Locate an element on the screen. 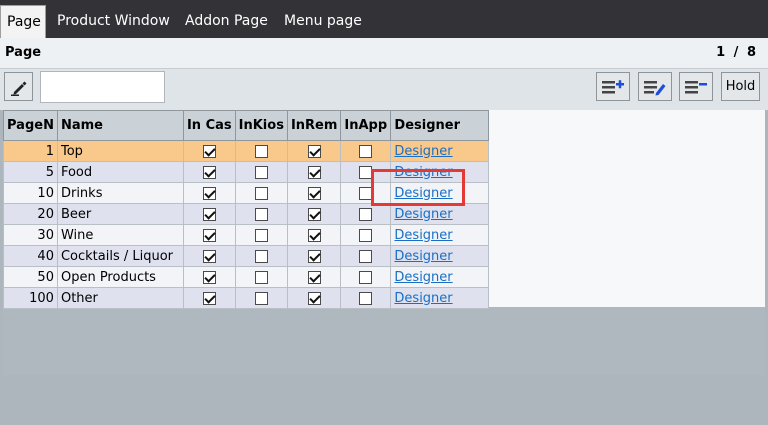 Image resolution: width=768 pixels, height=425 pixels. page-number-cell: 40 is located at coordinates (30, 256).